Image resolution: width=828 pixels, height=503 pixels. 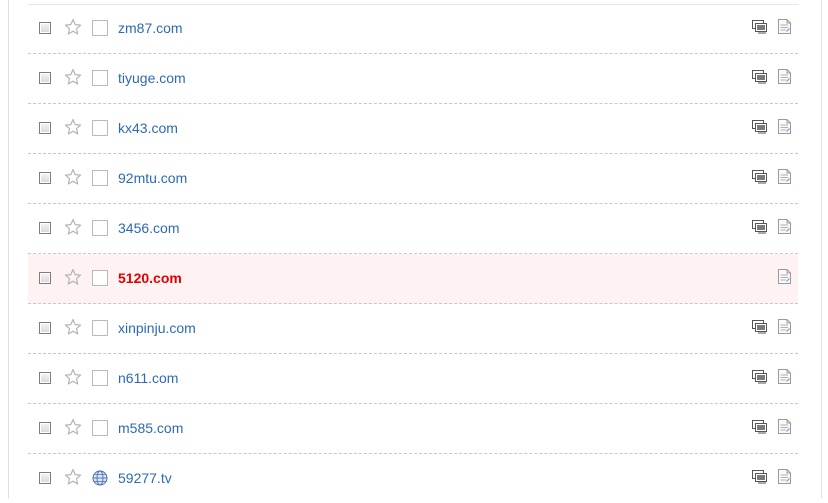 I want to click on list-item: xinpinju.com, so click(x=413, y=329).